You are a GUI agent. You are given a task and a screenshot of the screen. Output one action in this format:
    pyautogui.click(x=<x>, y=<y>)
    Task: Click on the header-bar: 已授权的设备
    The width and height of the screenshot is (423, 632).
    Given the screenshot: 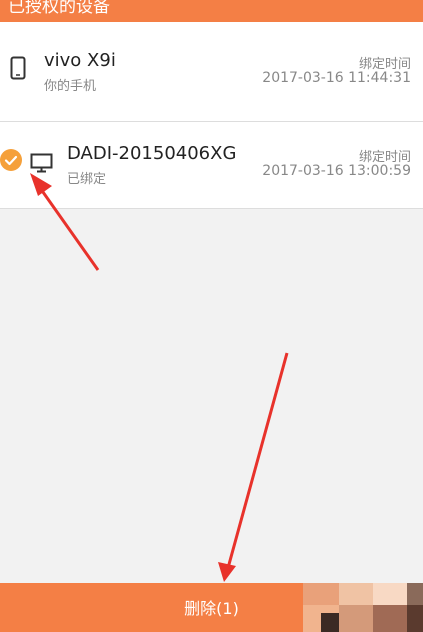 What is the action you would take?
    pyautogui.click(x=211, y=11)
    